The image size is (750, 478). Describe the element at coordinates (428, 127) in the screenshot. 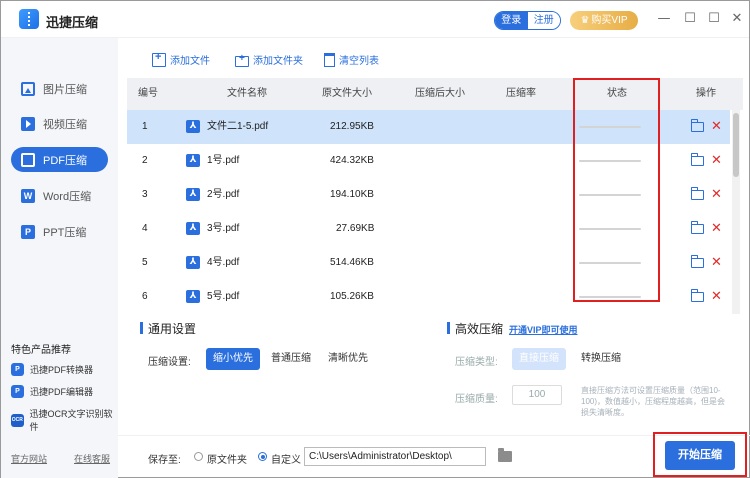

I see `table-row: 1 ⅄ 文件二1-5.pdf 212.95KB ✕` at that location.